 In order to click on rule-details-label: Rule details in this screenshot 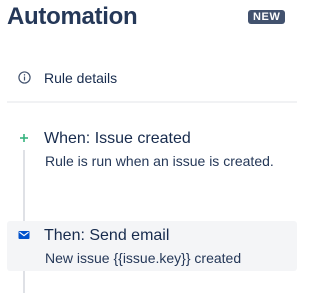, I will do `click(81, 78)`.